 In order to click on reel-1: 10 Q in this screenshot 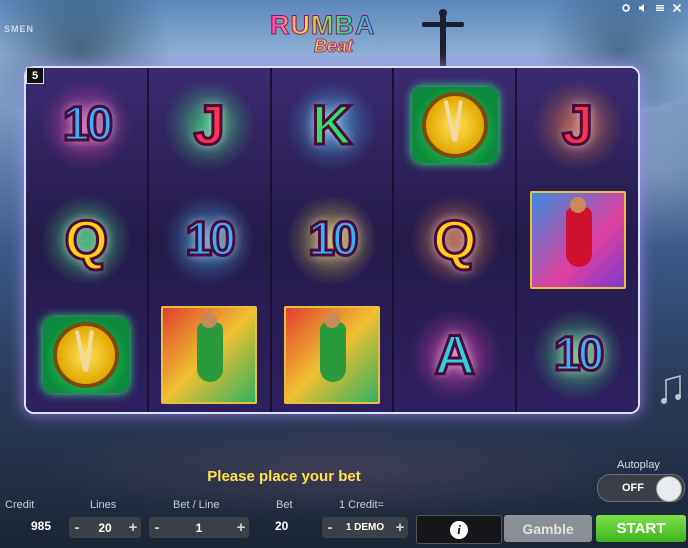, I will do `click(87, 240)`.